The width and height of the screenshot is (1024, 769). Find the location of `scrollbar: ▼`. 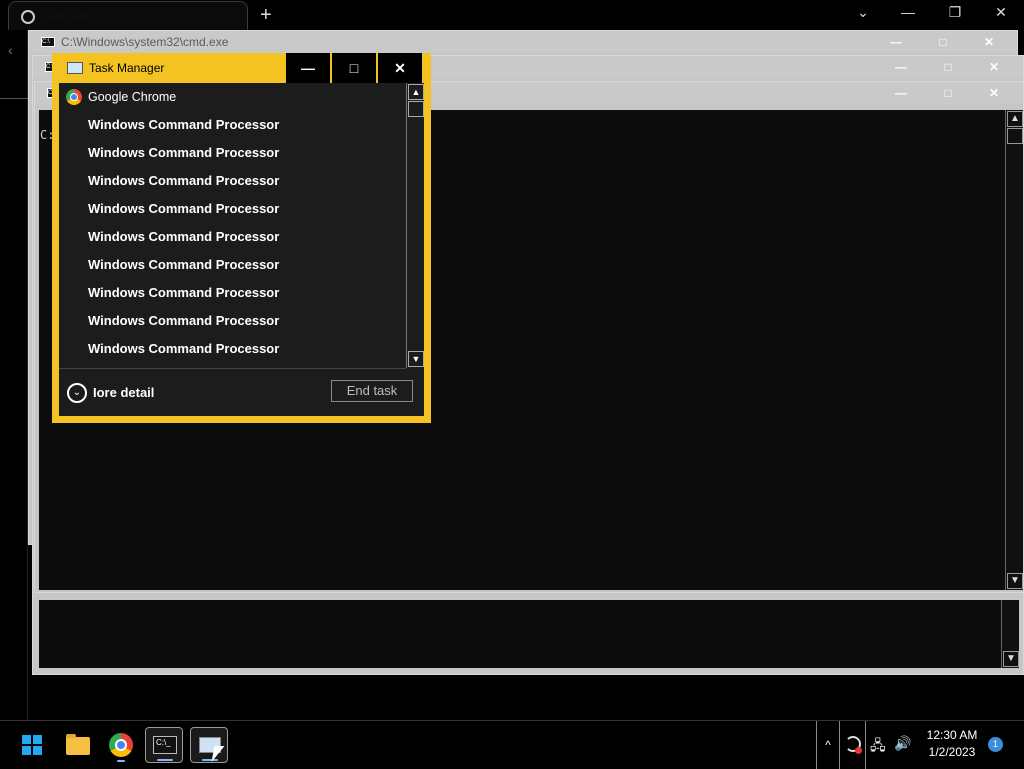

scrollbar: ▼ is located at coordinates (1010, 634).